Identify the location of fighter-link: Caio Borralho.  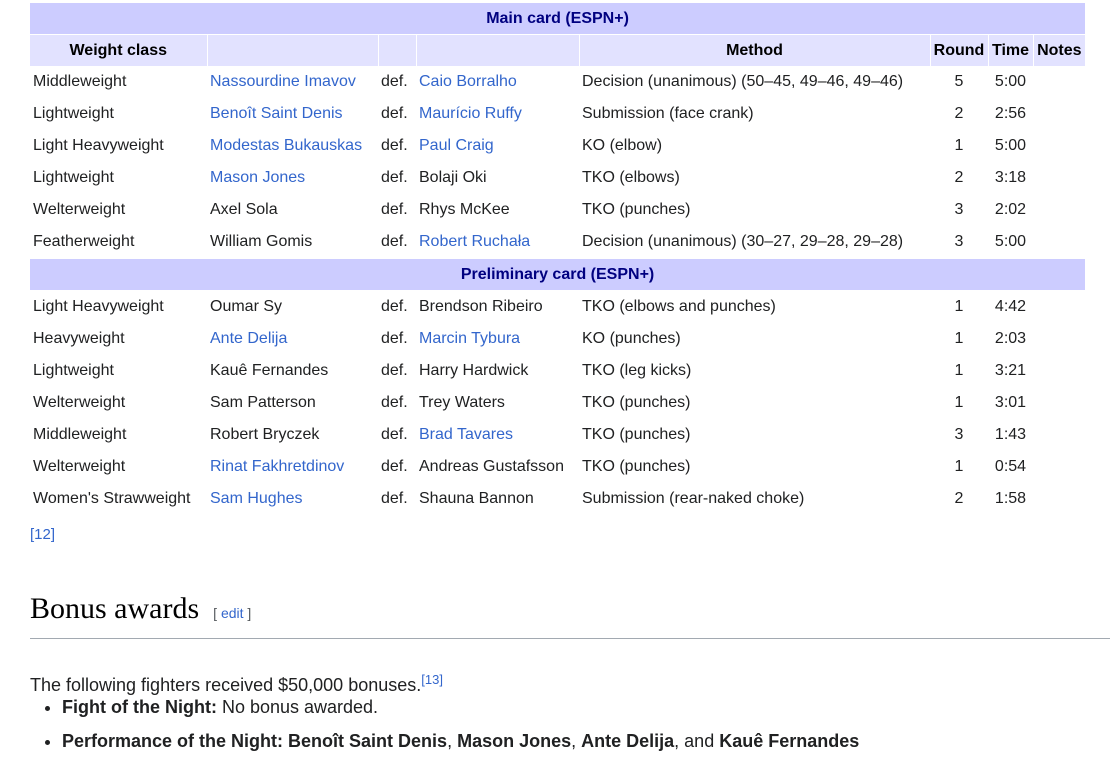
(468, 81).